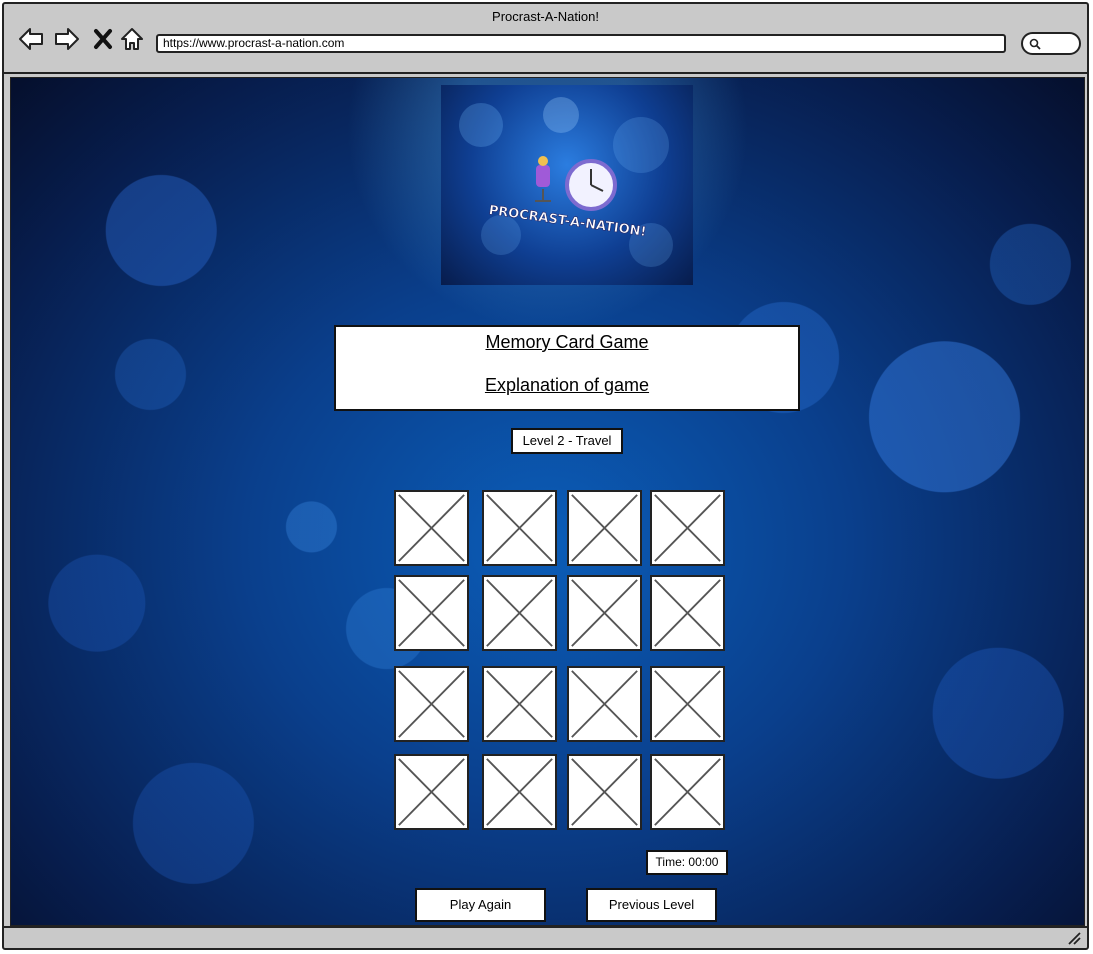 The image size is (1093, 954). Describe the element at coordinates (103, 39) in the screenshot. I see `close-icon` at that location.